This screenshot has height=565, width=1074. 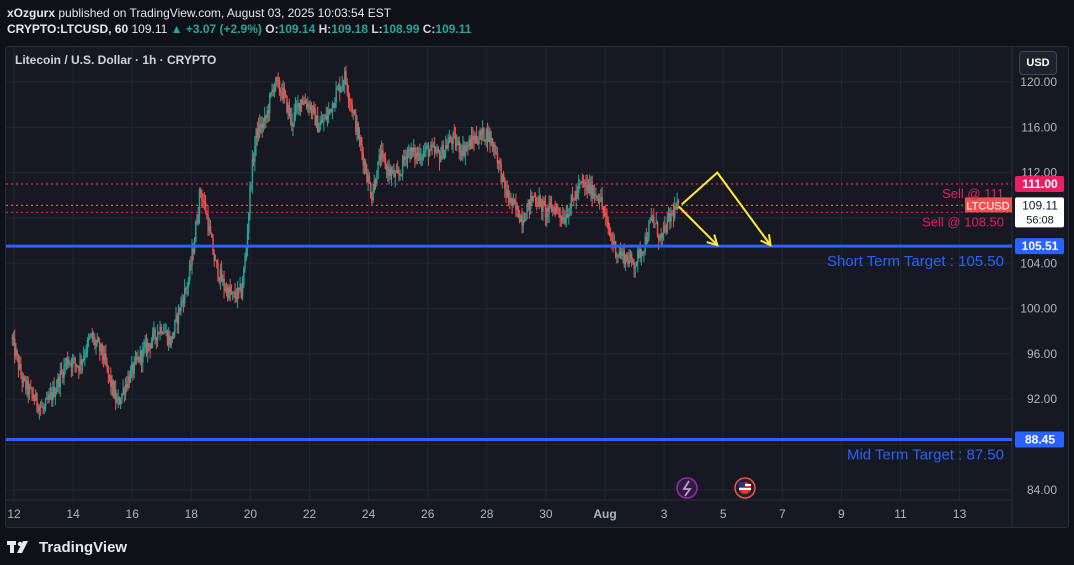 What do you see at coordinates (915, 261) in the screenshot?
I see `short-term-target-label: Short Term Target : 105.50` at bounding box center [915, 261].